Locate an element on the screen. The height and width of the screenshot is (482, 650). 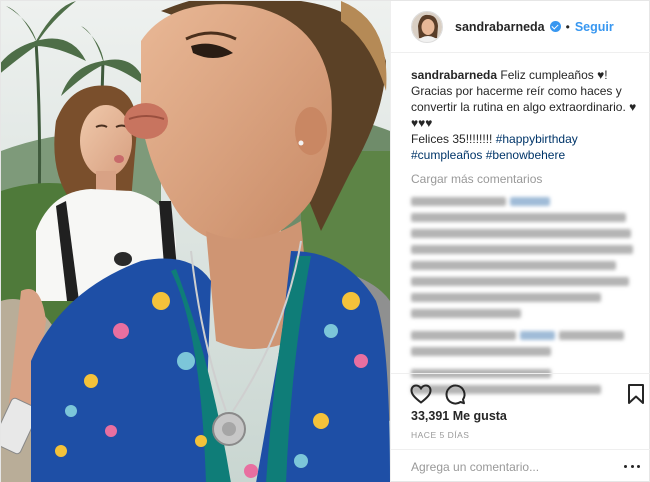
post-header: sandrabarneda • Seguir is located at coordinates (520, 27).